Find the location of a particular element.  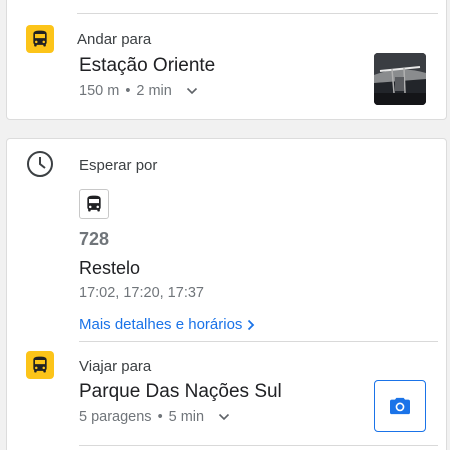

station-photo-icon is located at coordinates (400, 79).